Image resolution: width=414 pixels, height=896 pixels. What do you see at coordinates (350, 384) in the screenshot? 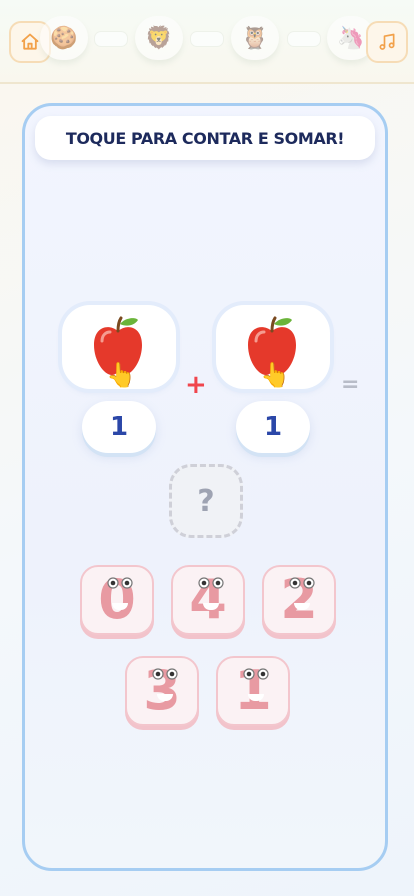
I see `equals-operator: =` at bounding box center [350, 384].